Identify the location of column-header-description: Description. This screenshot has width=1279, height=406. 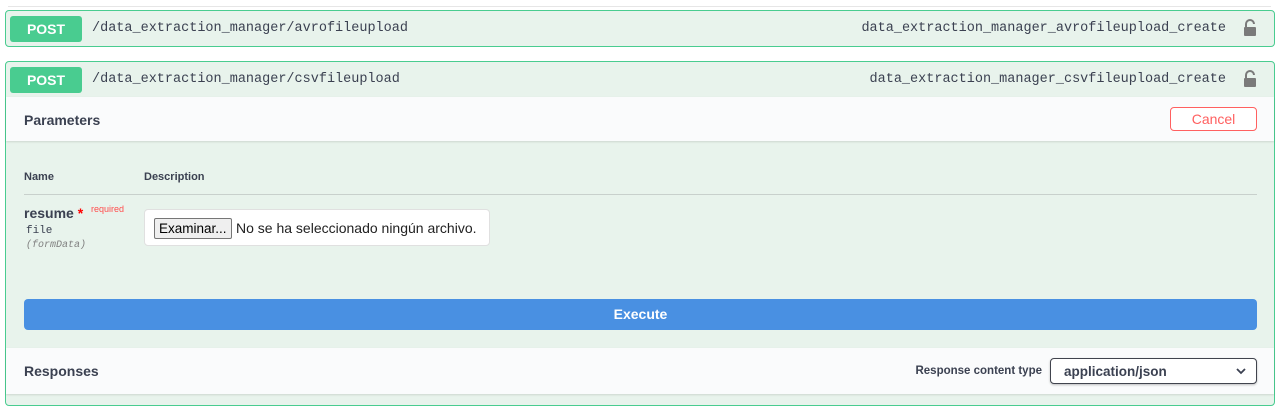
(174, 177).